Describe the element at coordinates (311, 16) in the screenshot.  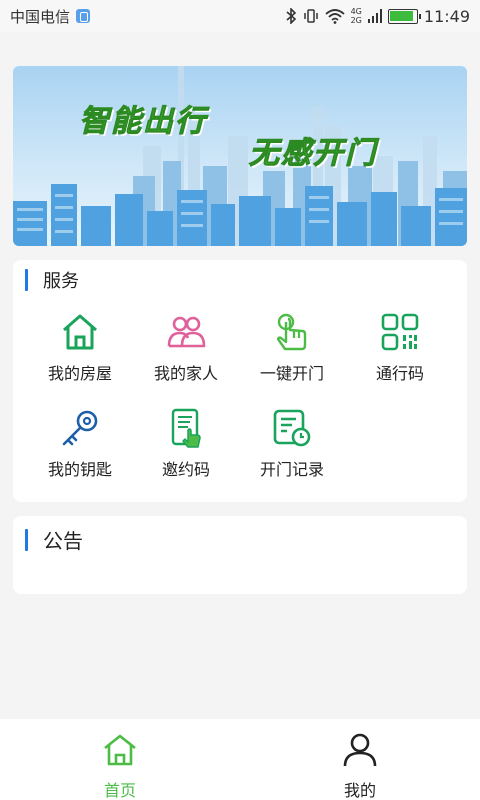
I see `vibrate-icon` at that location.